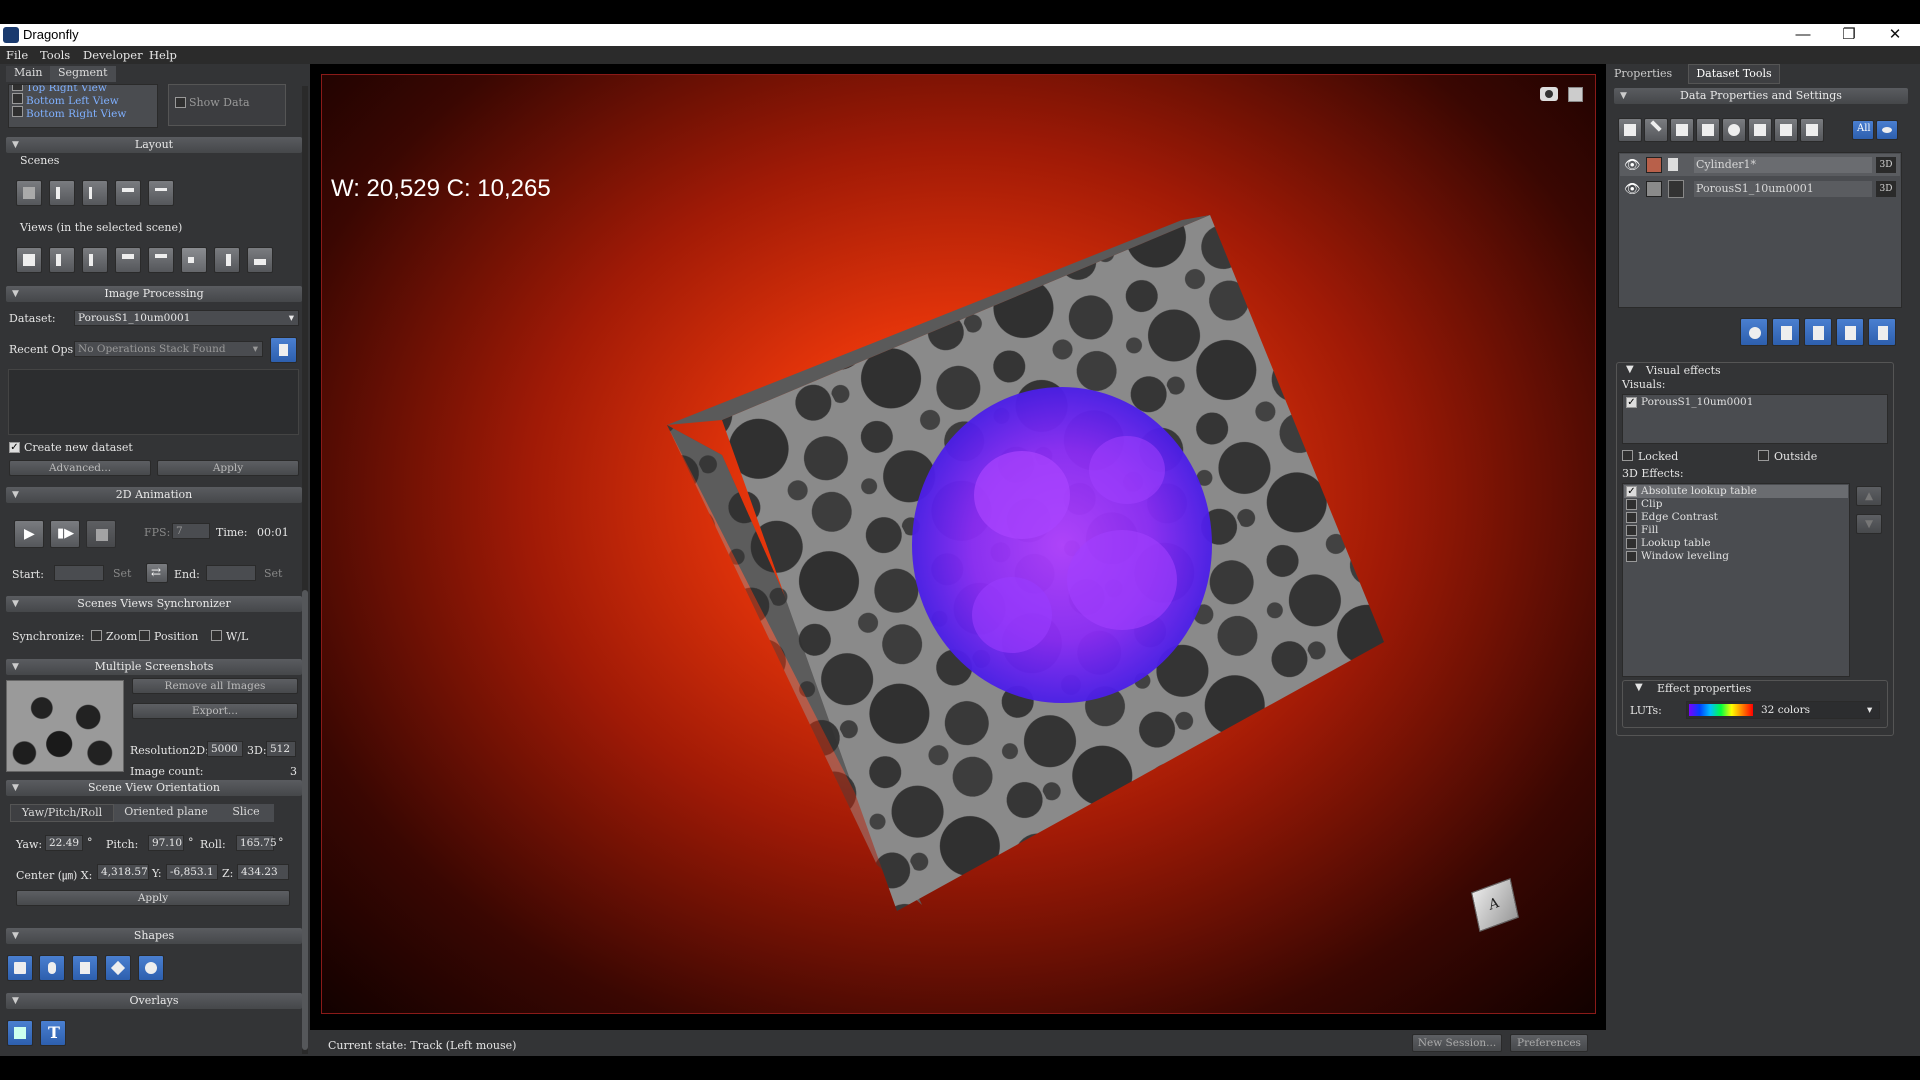 The height and width of the screenshot is (1080, 1920). What do you see at coordinates (283, 350) in the screenshot?
I see `ops-file-icon` at bounding box center [283, 350].